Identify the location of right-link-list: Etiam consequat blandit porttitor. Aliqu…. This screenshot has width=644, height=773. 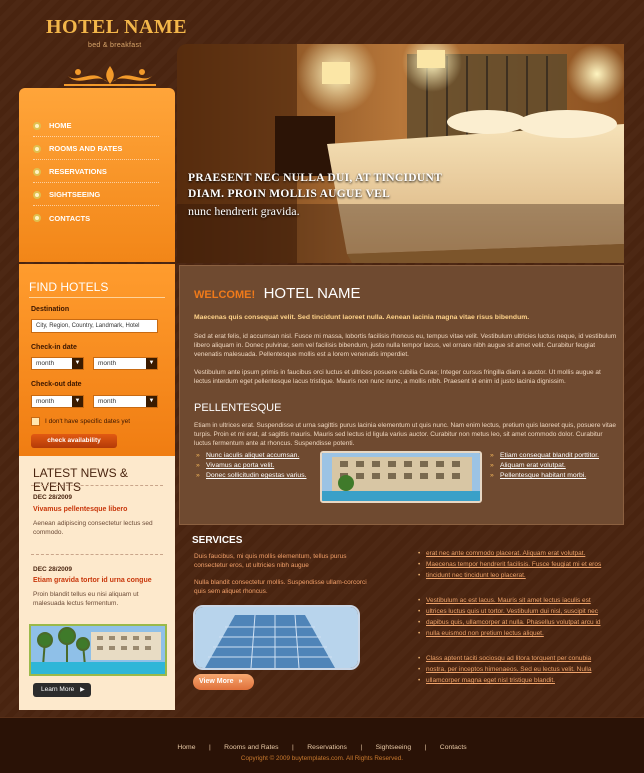
(544, 467).